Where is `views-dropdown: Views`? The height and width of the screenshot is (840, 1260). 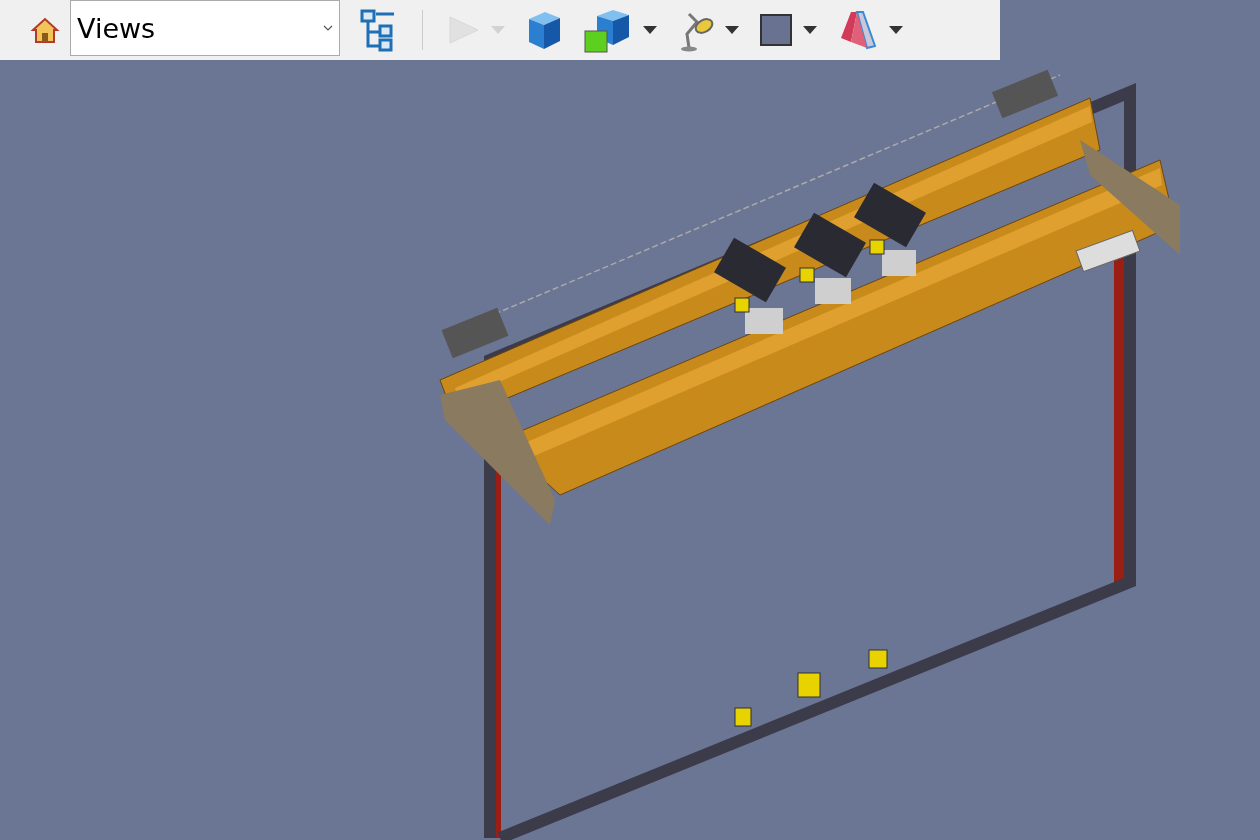
views-dropdown: Views is located at coordinates (205, 28).